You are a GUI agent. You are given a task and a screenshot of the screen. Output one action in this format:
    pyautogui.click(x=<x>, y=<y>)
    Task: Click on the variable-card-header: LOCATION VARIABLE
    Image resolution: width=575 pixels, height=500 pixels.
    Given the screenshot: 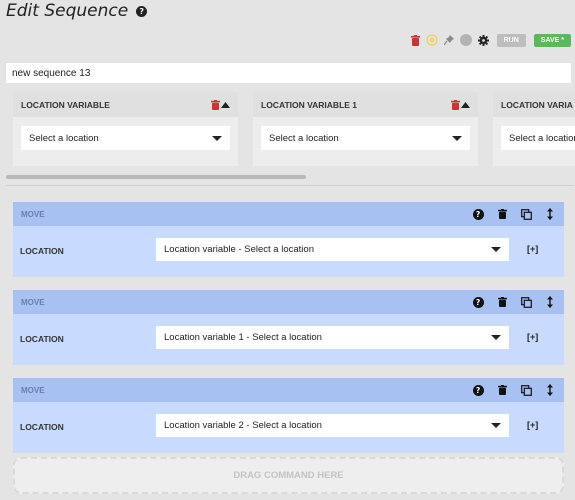 What is the action you would take?
    pyautogui.click(x=125, y=104)
    